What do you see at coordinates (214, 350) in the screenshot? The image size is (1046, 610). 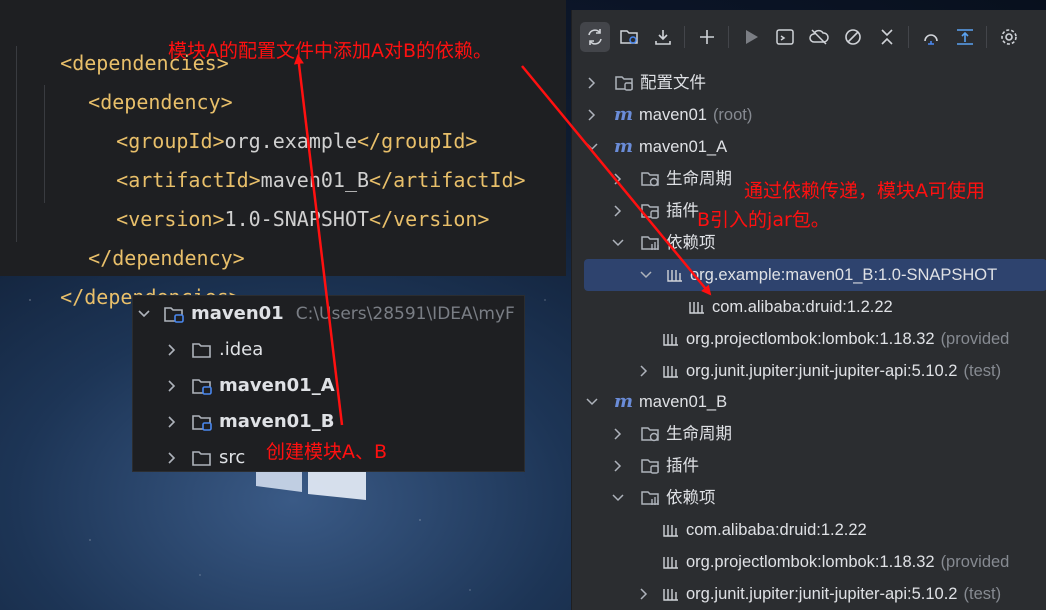 I see `project-tree-item-idea: .idea` at bounding box center [214, 350].